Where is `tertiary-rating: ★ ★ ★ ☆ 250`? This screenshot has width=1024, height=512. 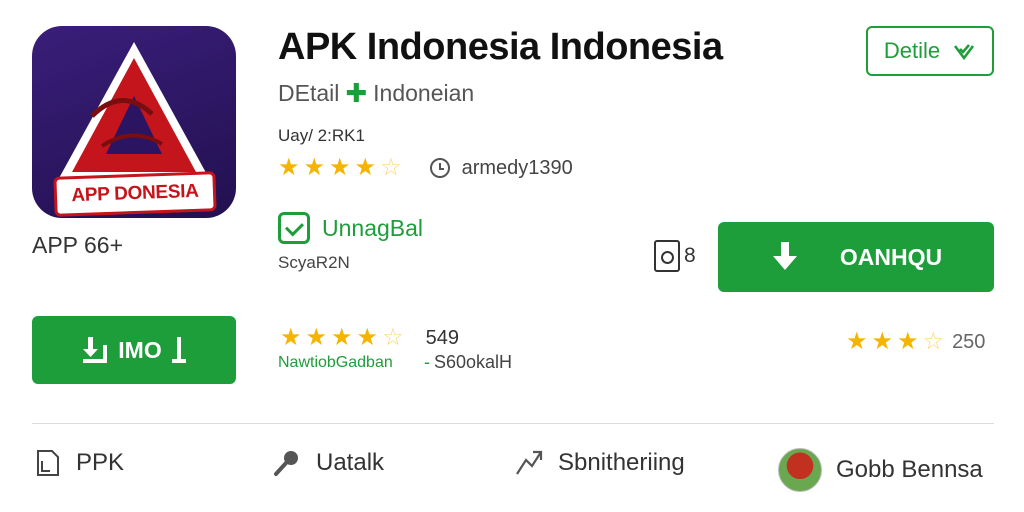 tertiary-rating: ★ ★ ★ ☆ 250 is located at coordinates (915, 342).